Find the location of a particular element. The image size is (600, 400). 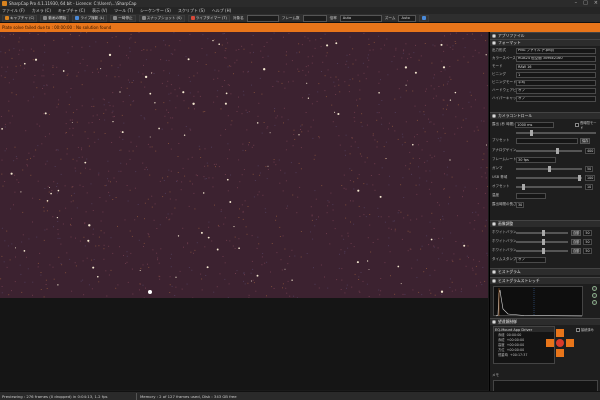

close-icon: × is located at coordinates (596, 3).